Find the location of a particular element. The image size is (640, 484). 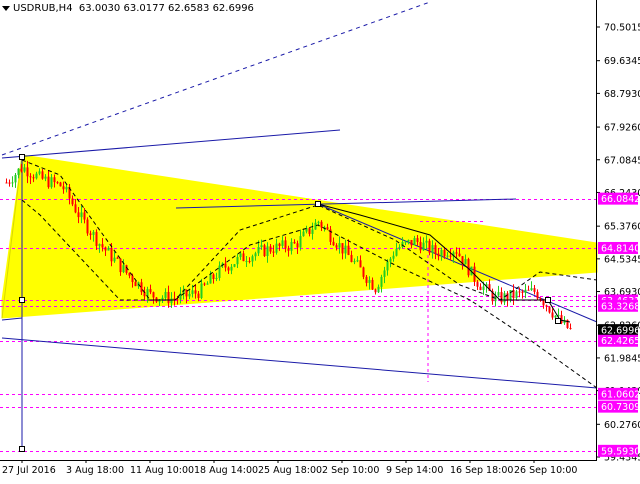

price-label: 59.5930 is located at coordinates (620, 451).